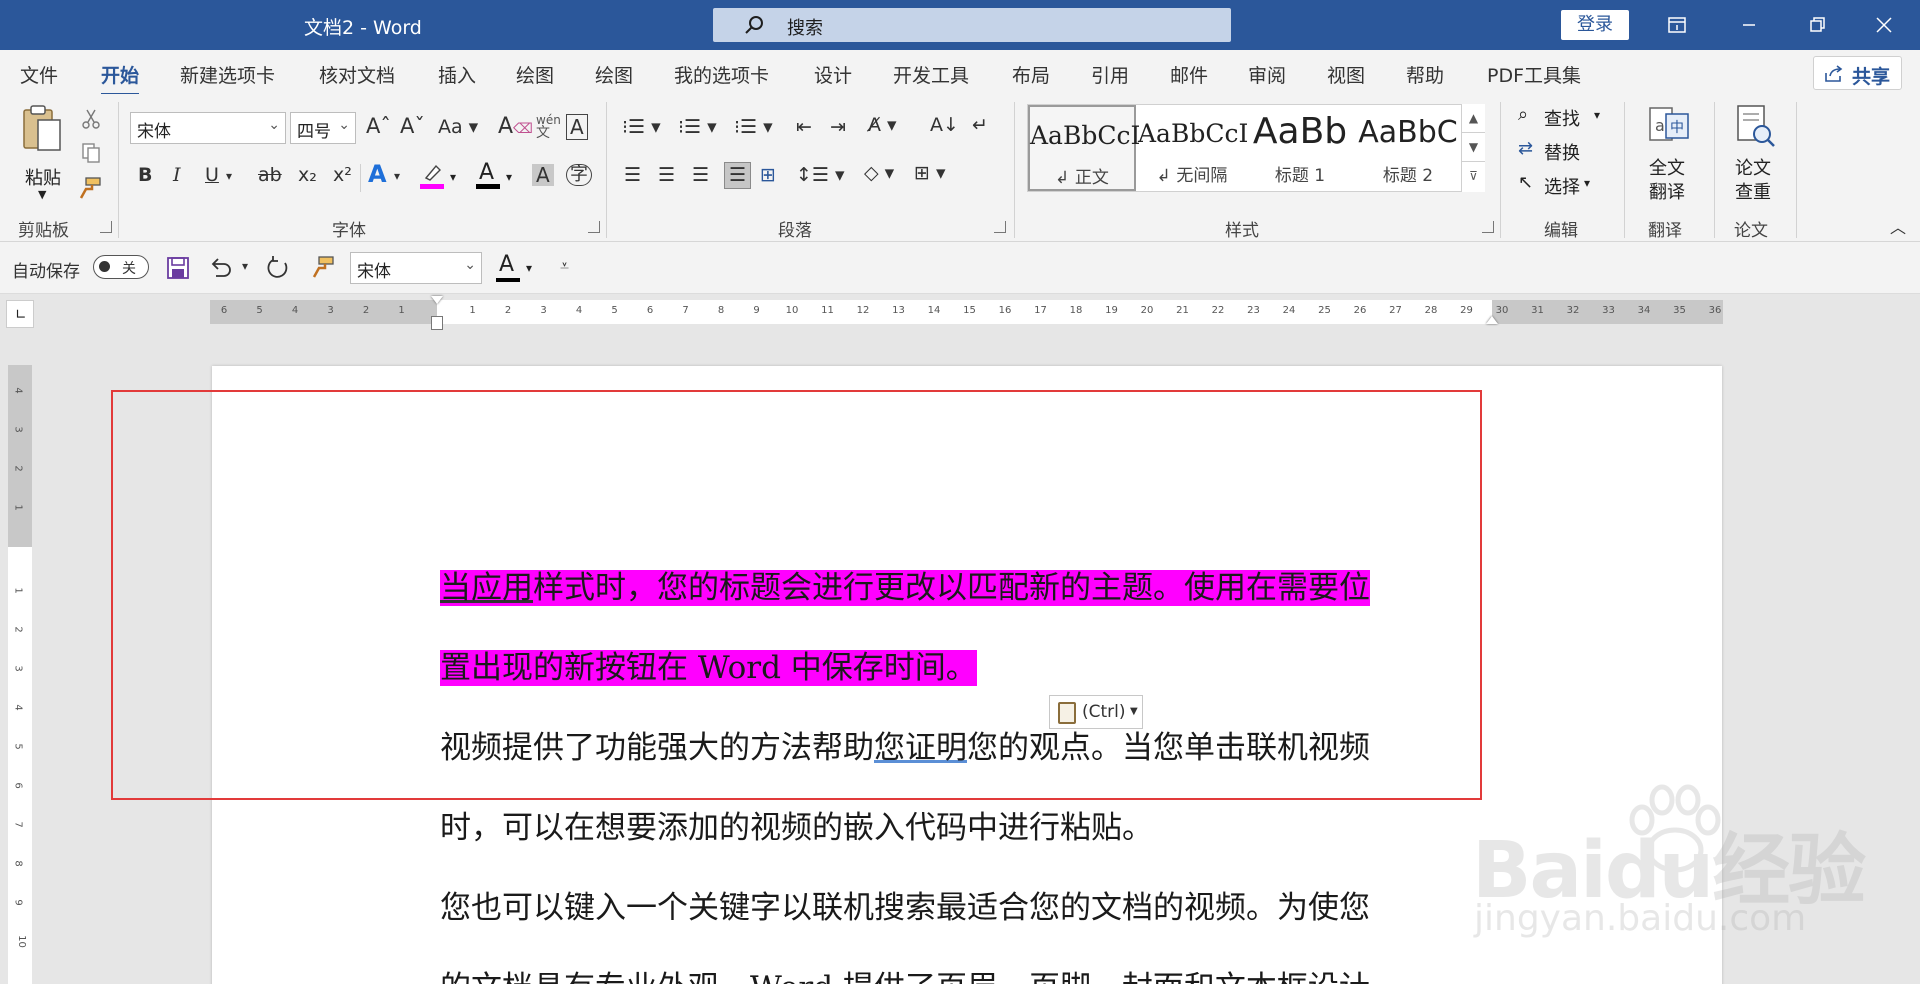  Describe the element at coordinates (323, 128) in the screenshot. I see `font-size-combo: 四号 ⌄` at that location.